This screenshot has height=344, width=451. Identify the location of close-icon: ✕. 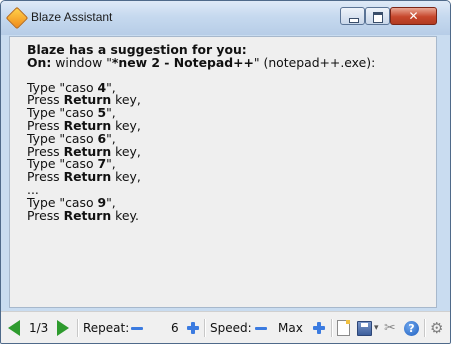
(413, 16).